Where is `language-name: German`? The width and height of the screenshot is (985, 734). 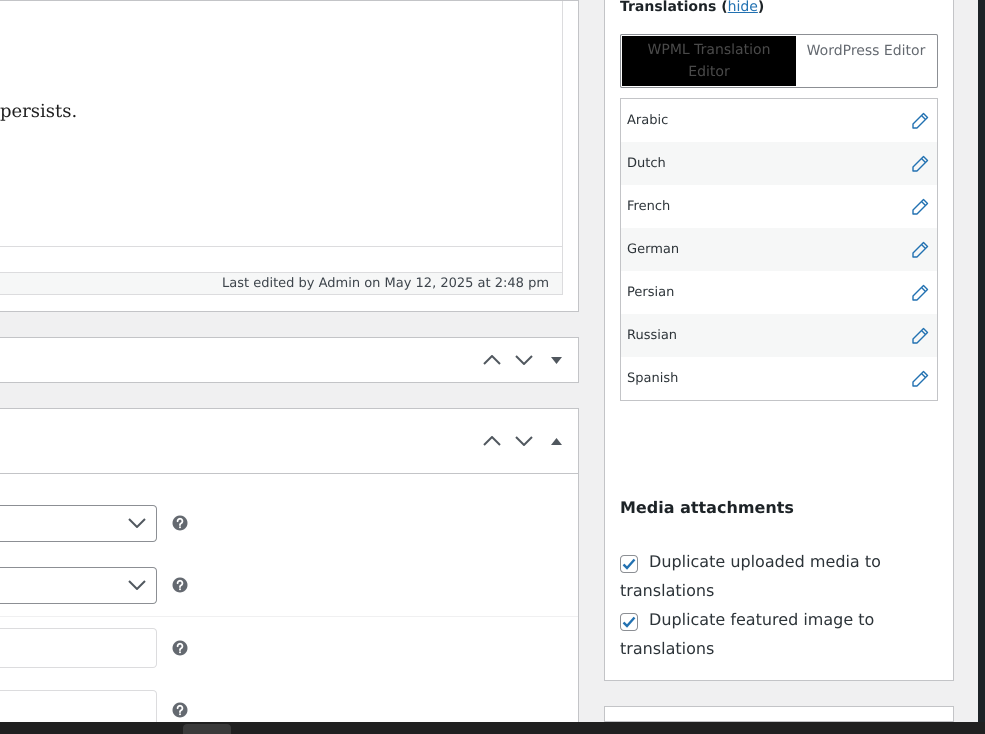 language-name: German is located at coordinates (653, 249).